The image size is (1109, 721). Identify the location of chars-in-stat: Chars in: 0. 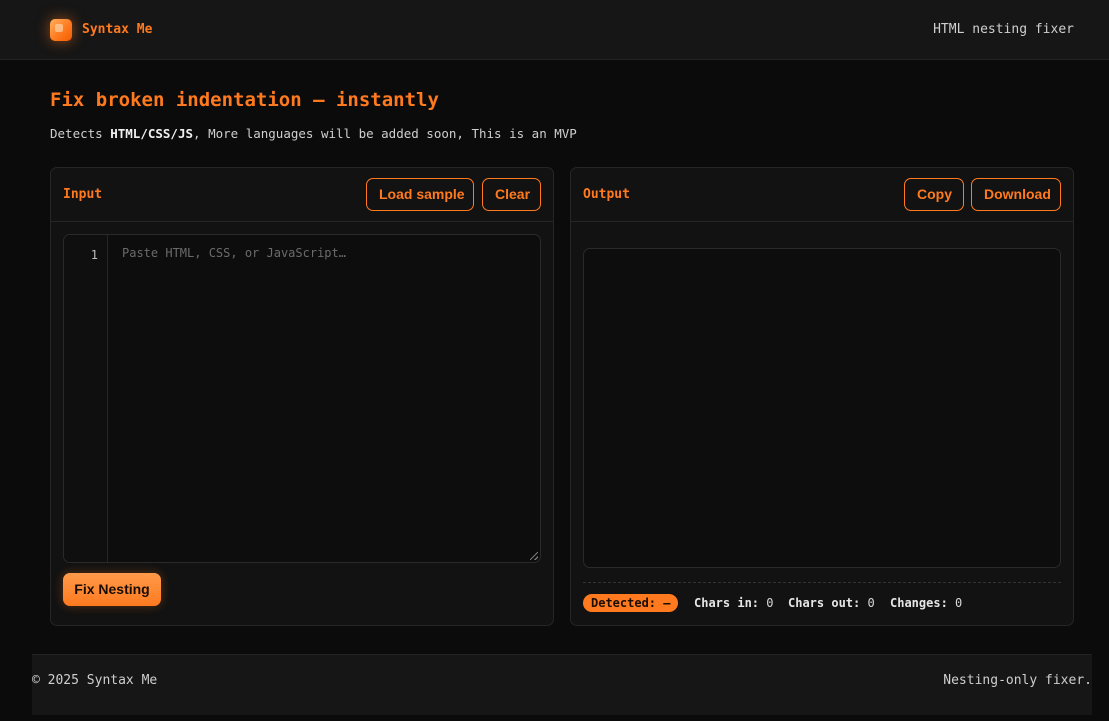
(734, 603).